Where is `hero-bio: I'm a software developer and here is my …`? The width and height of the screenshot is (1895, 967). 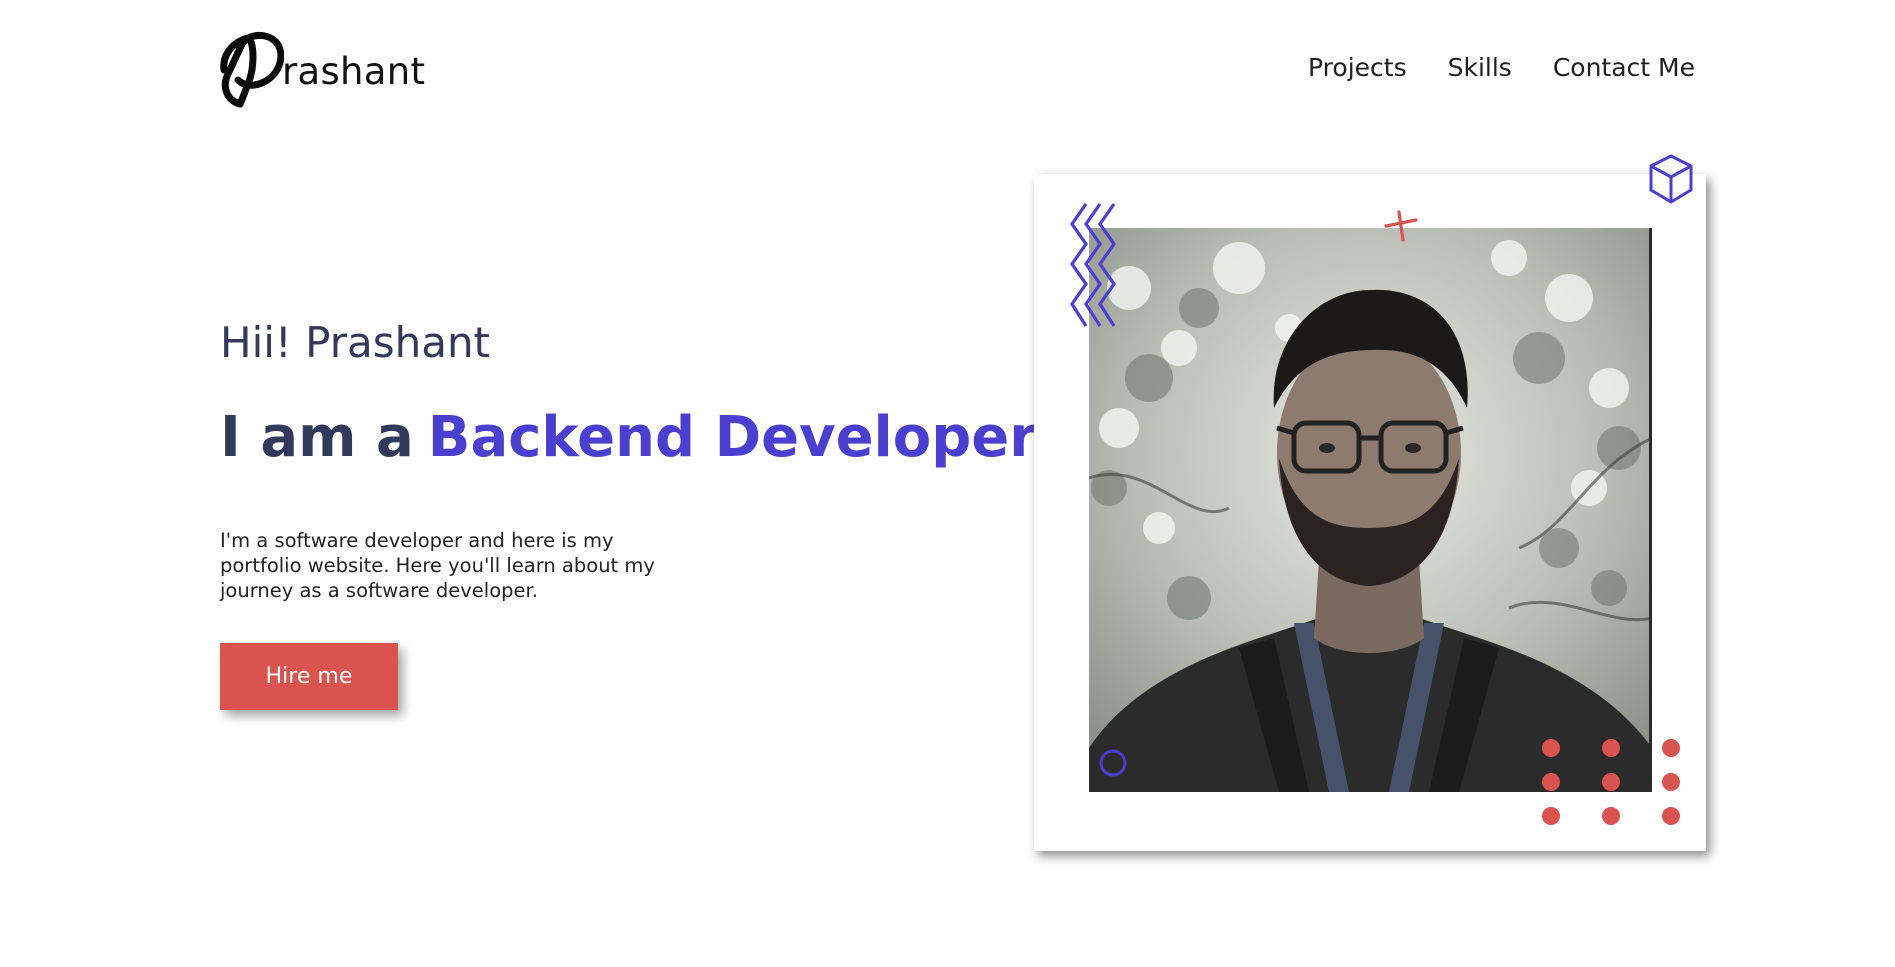
hero-bio: I'm a software developer and here is my … is located at coordinates (437, 565).